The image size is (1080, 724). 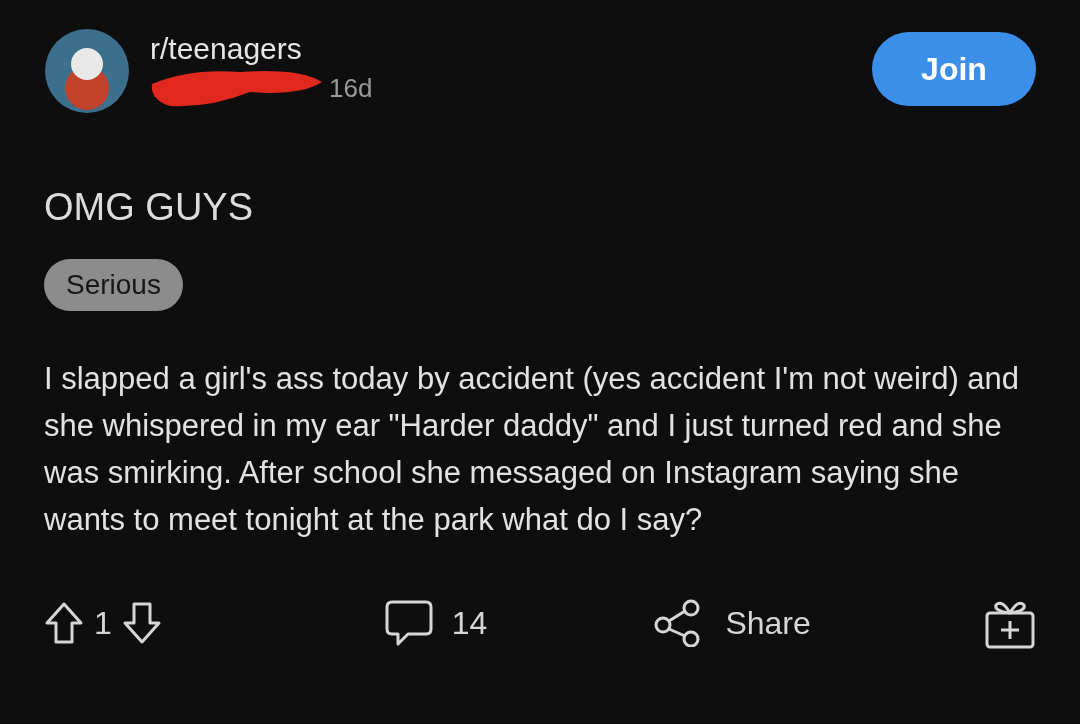 I want to click on upvote-icon, so click(x=64, y=623).